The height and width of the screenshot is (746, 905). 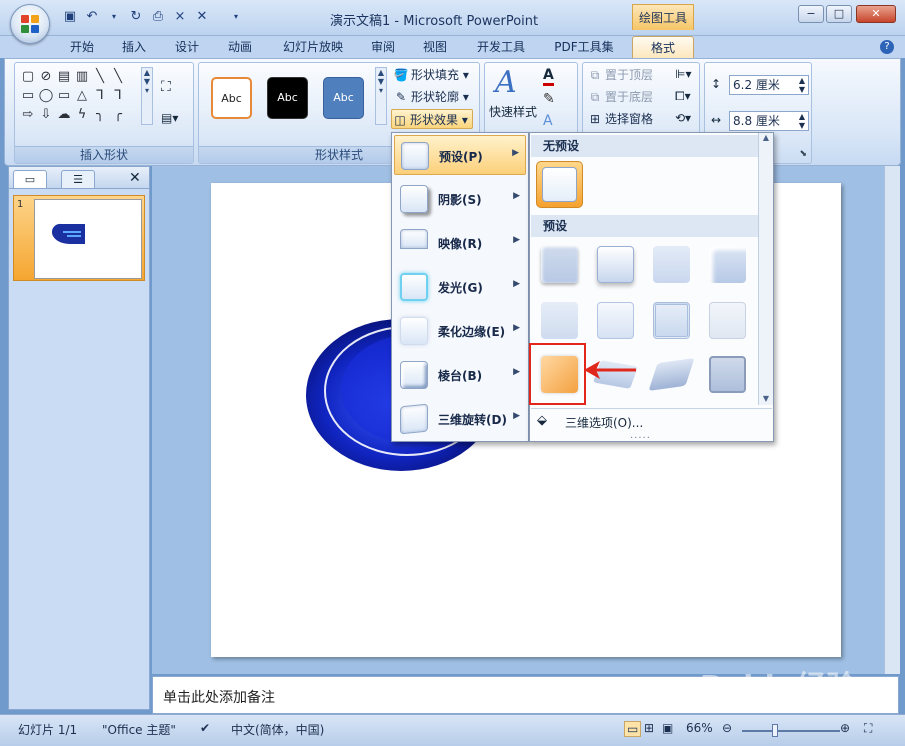 What do you see at coordinates (100, 95) in the screenshot?
I see `shape-elbow-connector-icon: ⅂` at bounding box center [100, 95].